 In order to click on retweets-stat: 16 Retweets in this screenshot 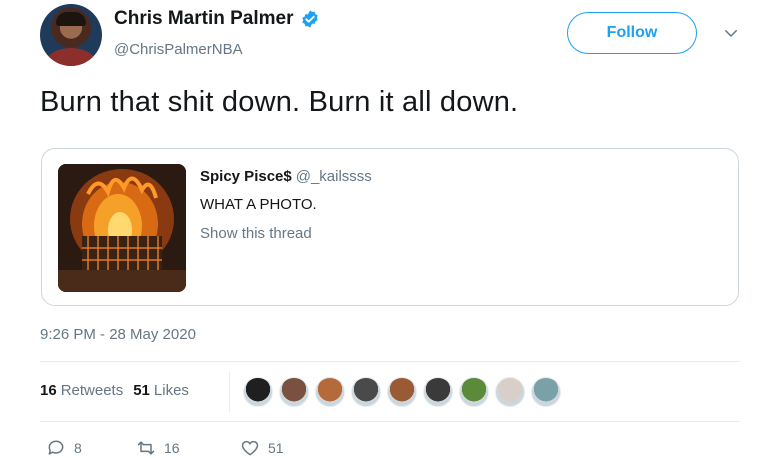, I will do `click(81, 390)`.